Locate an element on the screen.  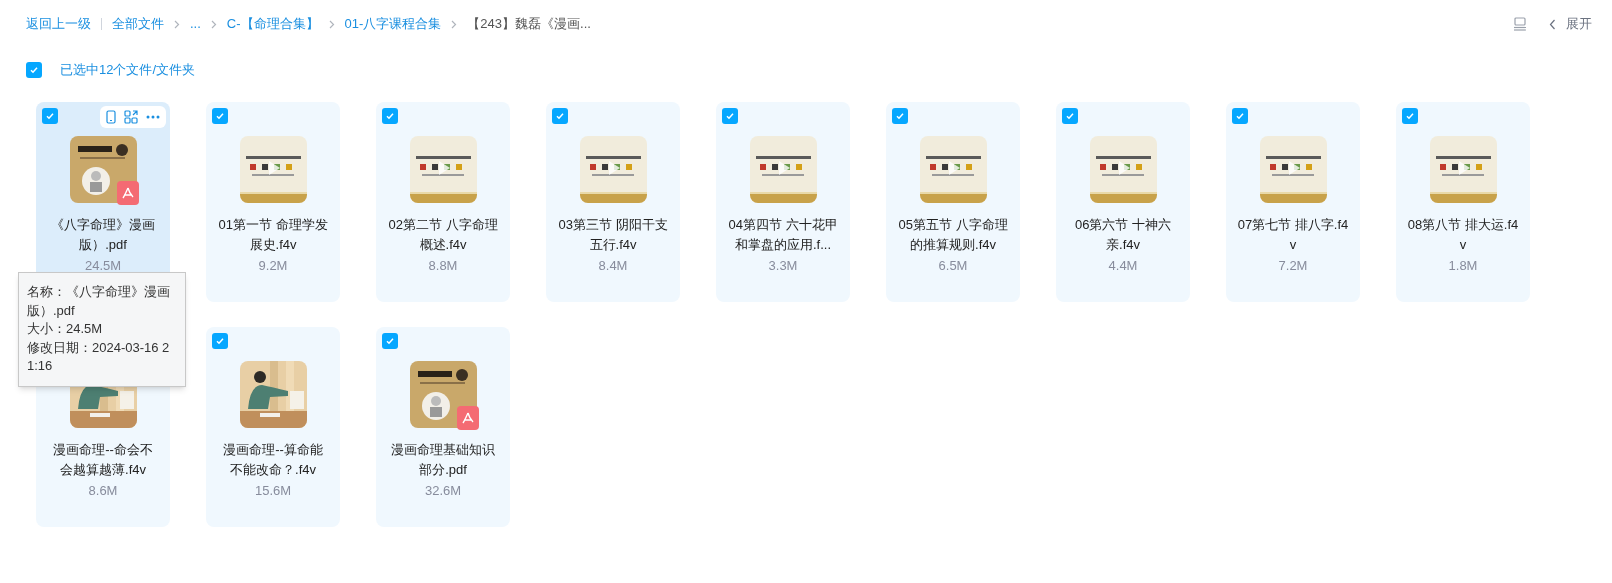
file-card: 06第六节 十神六亲.f4v 4.4M is located at coordinates (1123, 202).